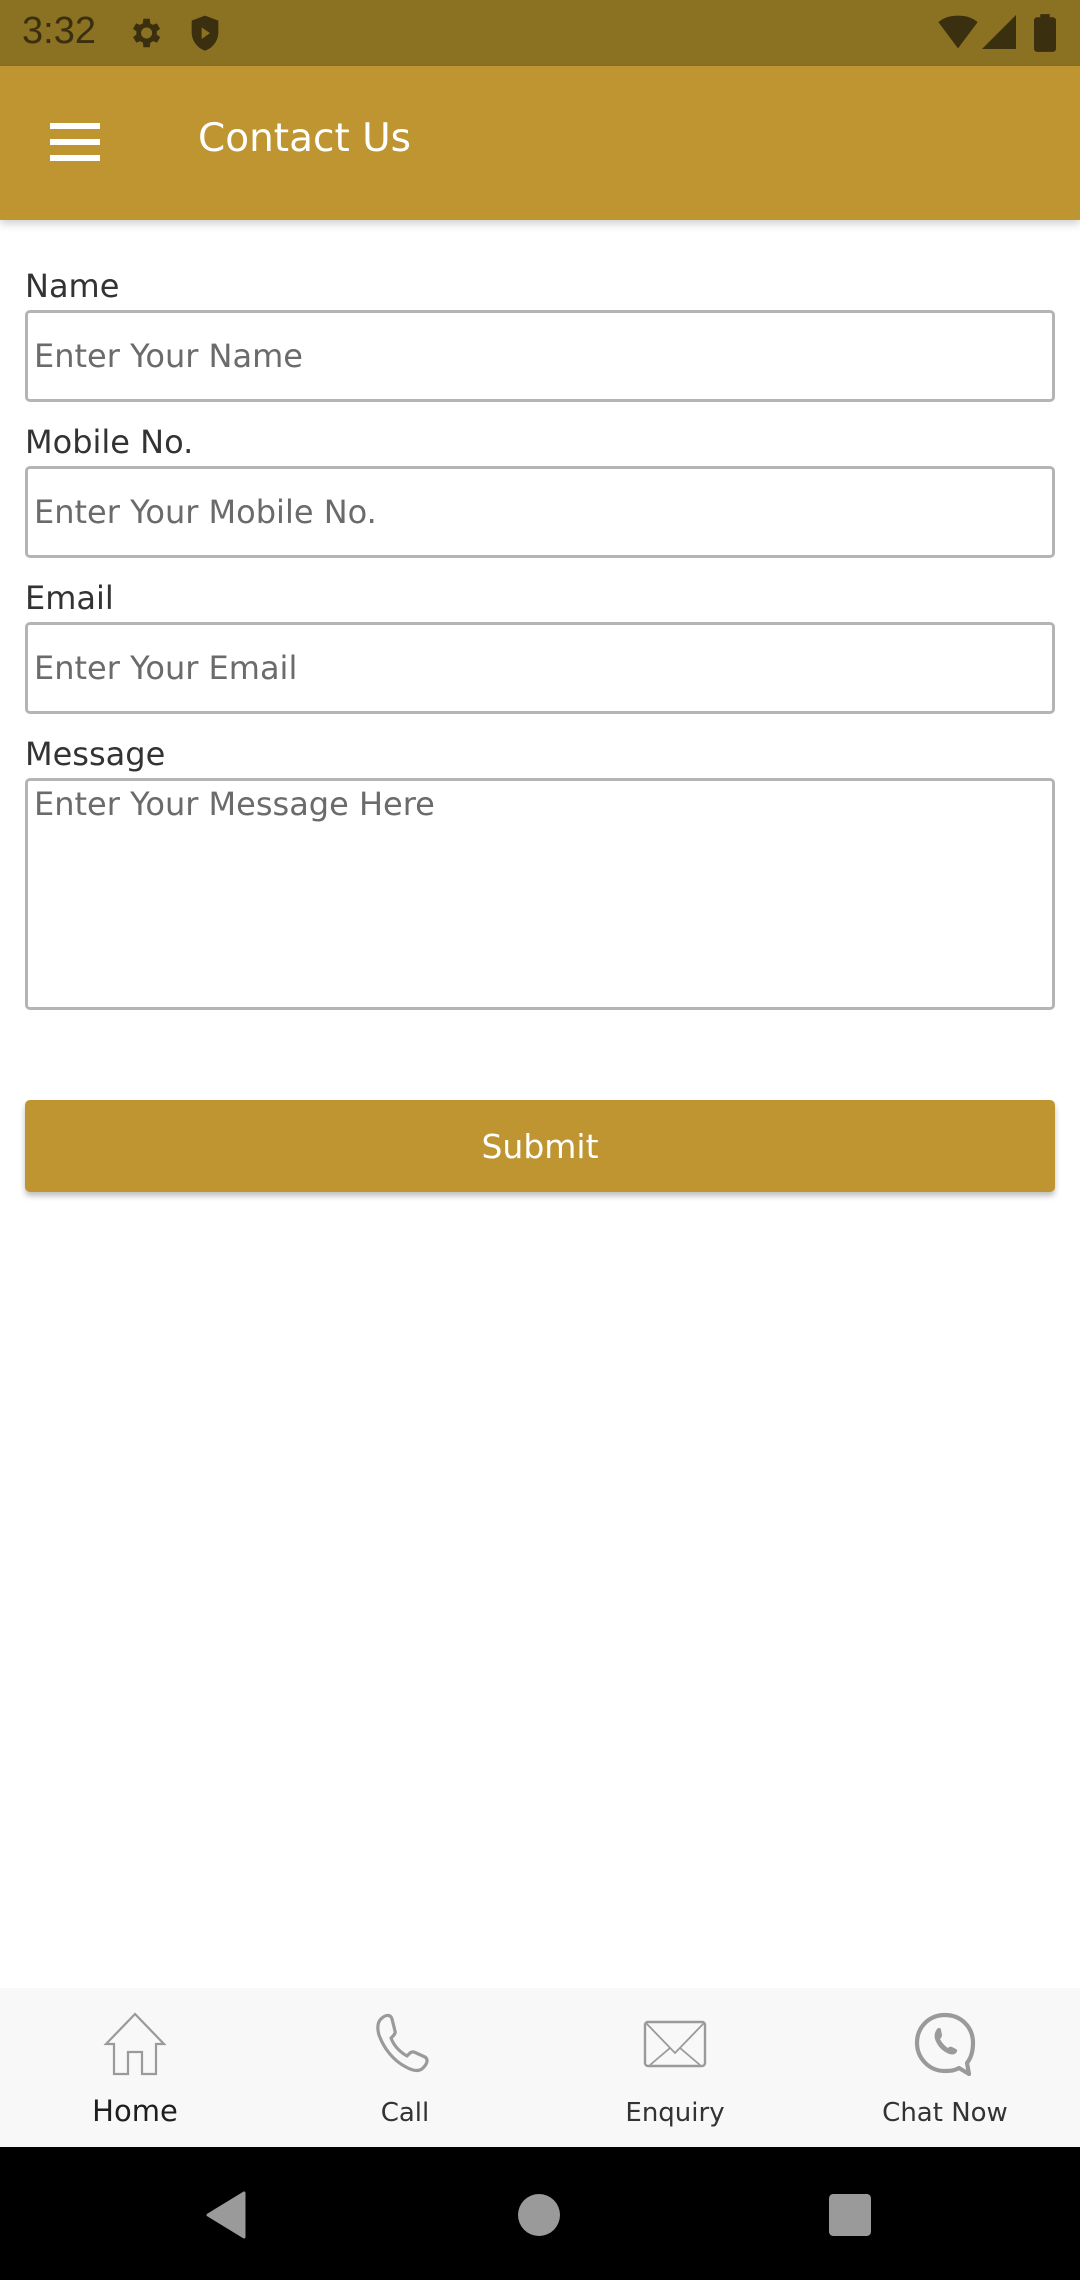  What do you see at coordinates (945, 2044) in the screenshot?
I see `whatsapp-chat-icon` at bounding box center [945, 2044].